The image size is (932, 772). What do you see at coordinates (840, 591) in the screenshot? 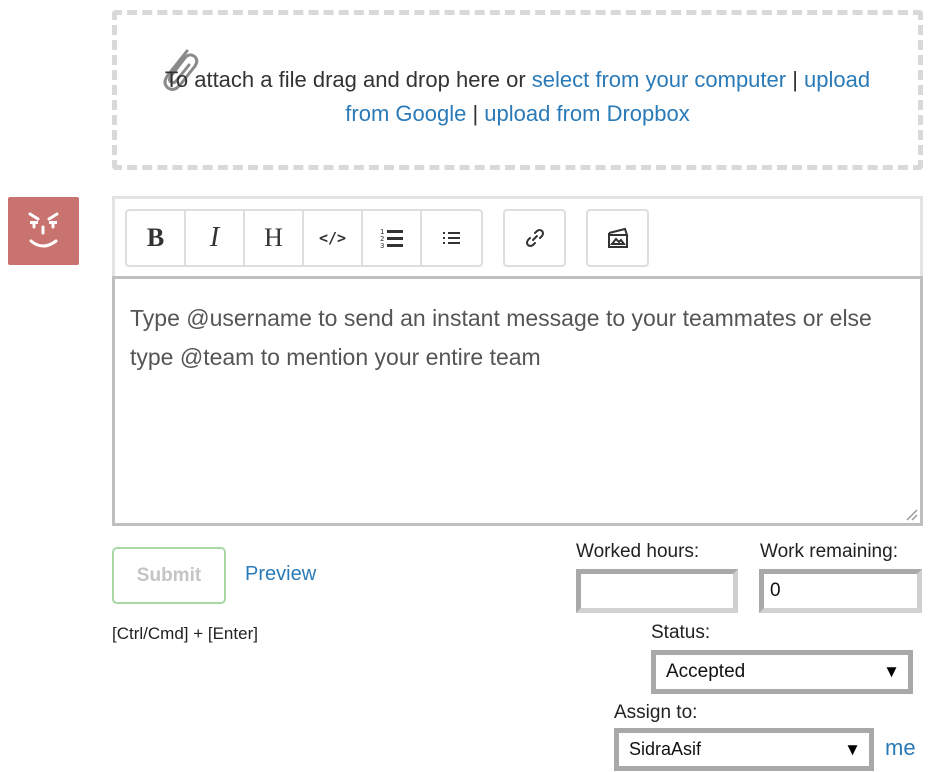
I see `work-remaining-input: 0` at bounding box center [840, 591].